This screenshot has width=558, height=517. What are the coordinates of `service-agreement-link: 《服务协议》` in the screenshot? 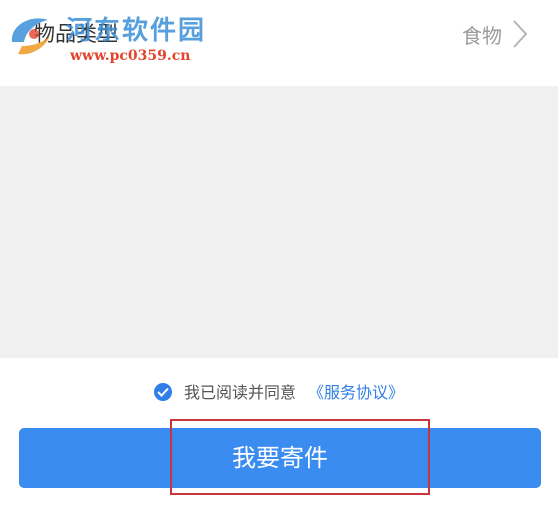 It's located at (356, 392).